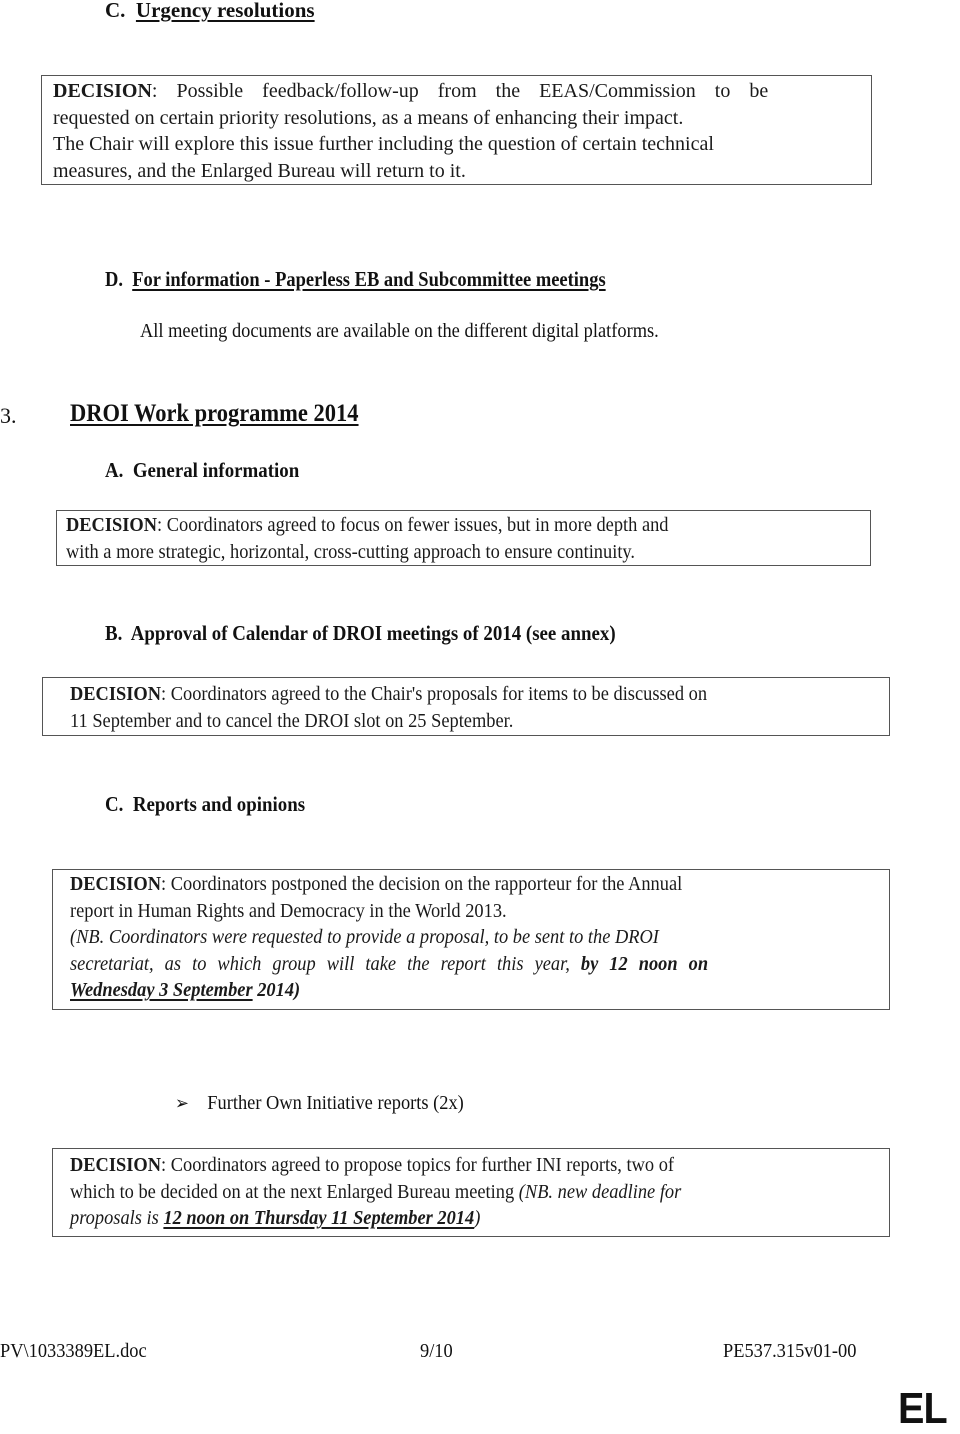  Describe the element at coordinates (923, 1408) in the screenshot. I see `footer-language-code: EL` at that location.